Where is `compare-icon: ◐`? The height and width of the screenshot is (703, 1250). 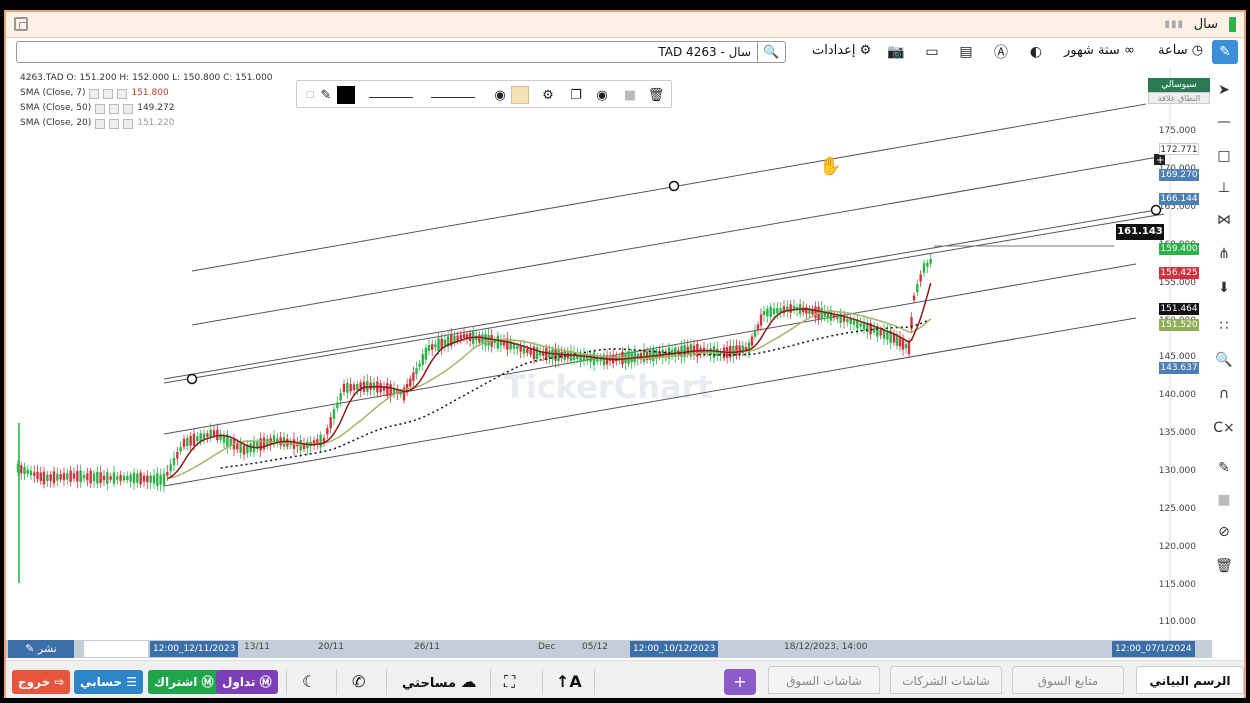 compare-icon: ◐ is located at coordinates (1036, 52).